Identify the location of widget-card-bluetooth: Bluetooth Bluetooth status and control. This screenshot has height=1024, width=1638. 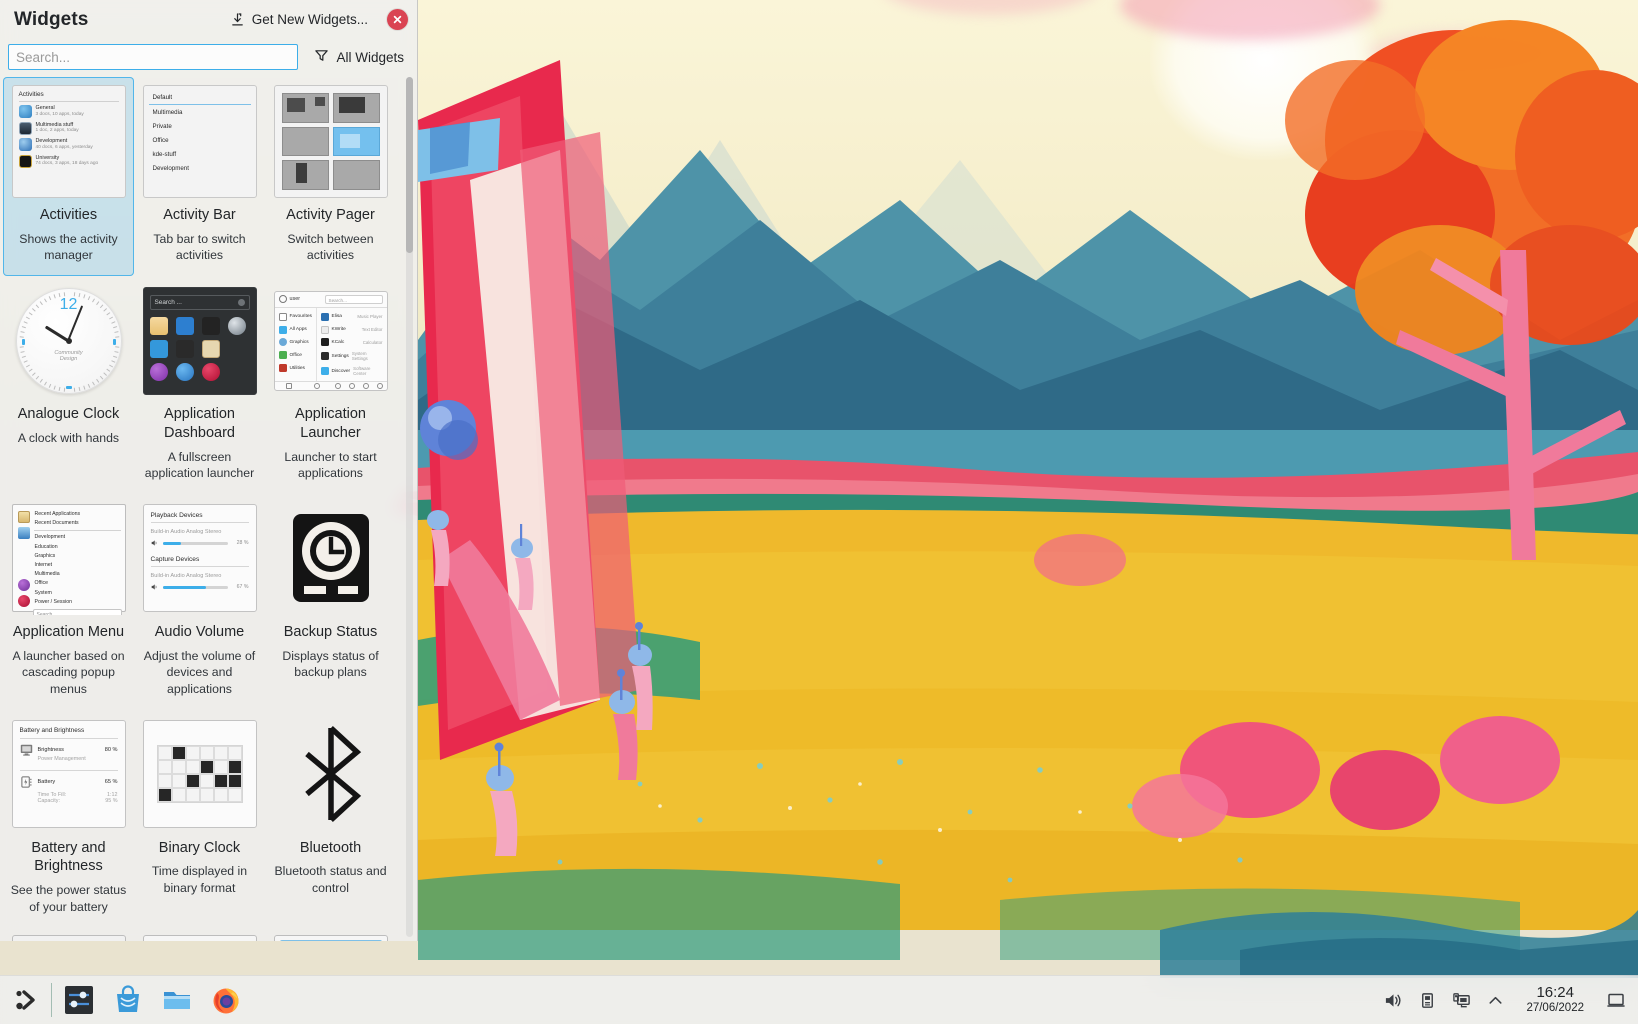
(330, 819).